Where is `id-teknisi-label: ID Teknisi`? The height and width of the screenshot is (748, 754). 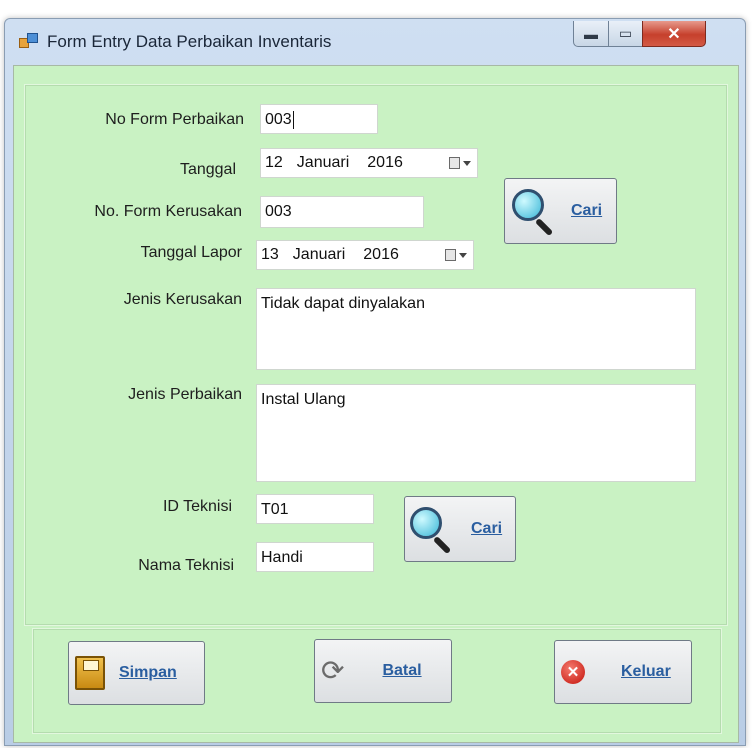
id-teknisi-label: ID Teknisi is located at coordinates (197, 506).